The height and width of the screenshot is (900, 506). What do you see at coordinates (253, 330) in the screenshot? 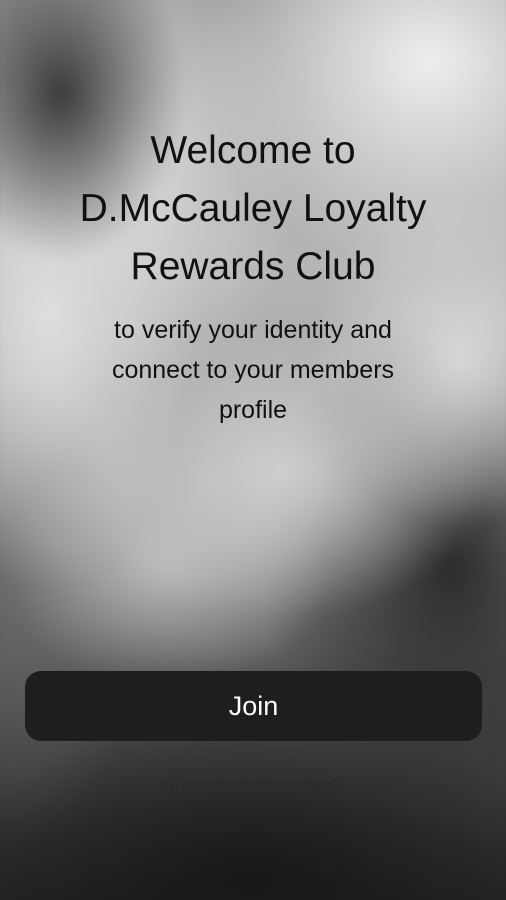
I see `welcome-subtitle-line-1: to verify your identity and` at bounding box center [253, 330].